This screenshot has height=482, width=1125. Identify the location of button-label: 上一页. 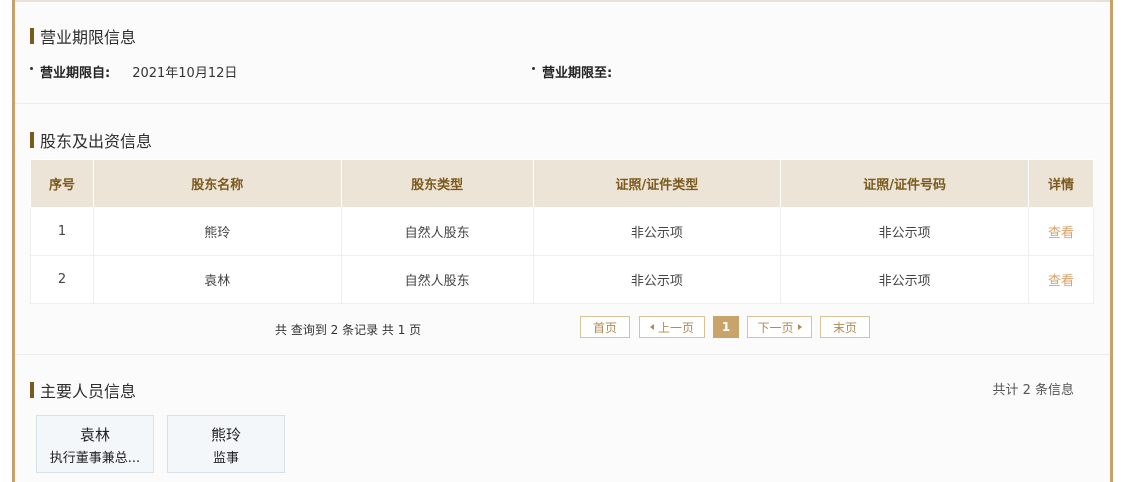
(675, 327).